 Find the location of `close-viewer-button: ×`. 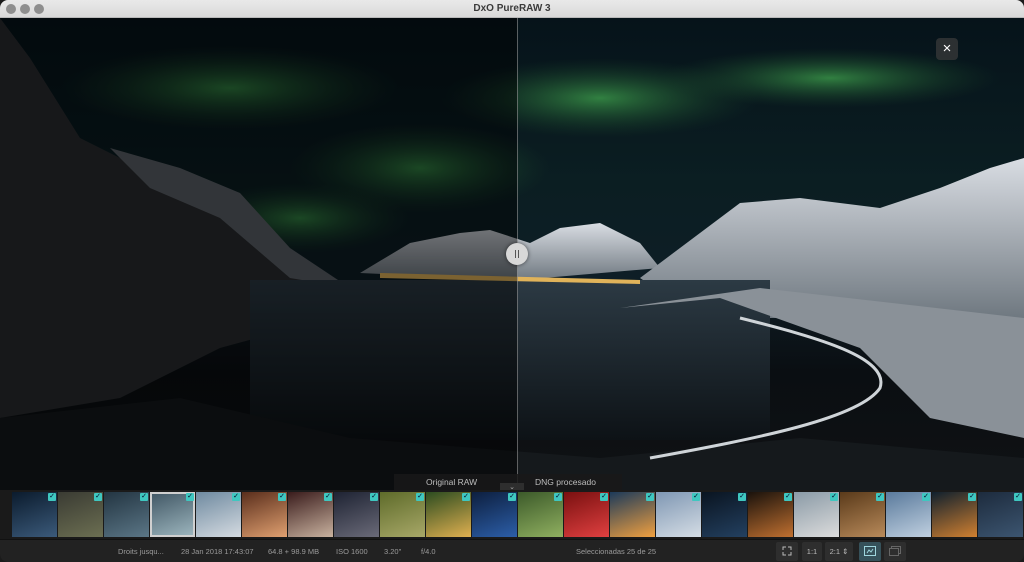

close-viewer-button: × is located at coordinates (947, 49).